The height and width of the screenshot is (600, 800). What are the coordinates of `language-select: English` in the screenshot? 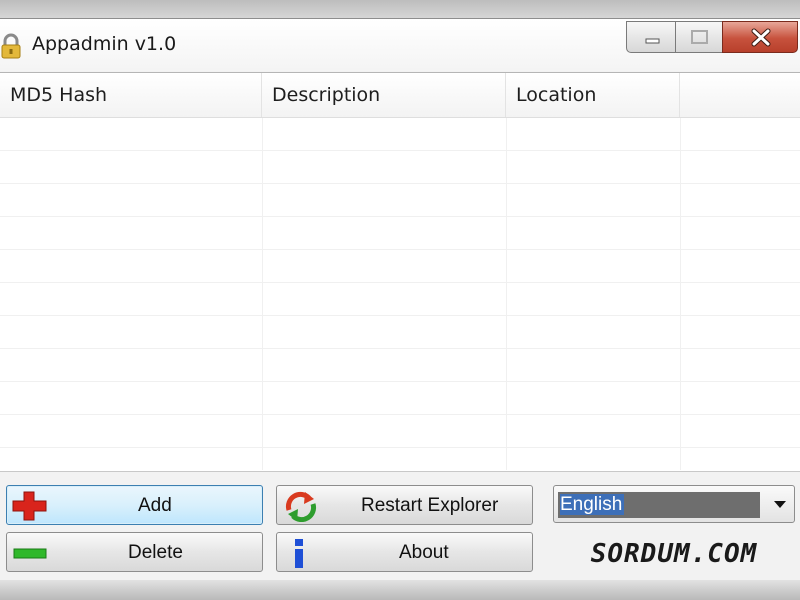 It's located at (674, 504).